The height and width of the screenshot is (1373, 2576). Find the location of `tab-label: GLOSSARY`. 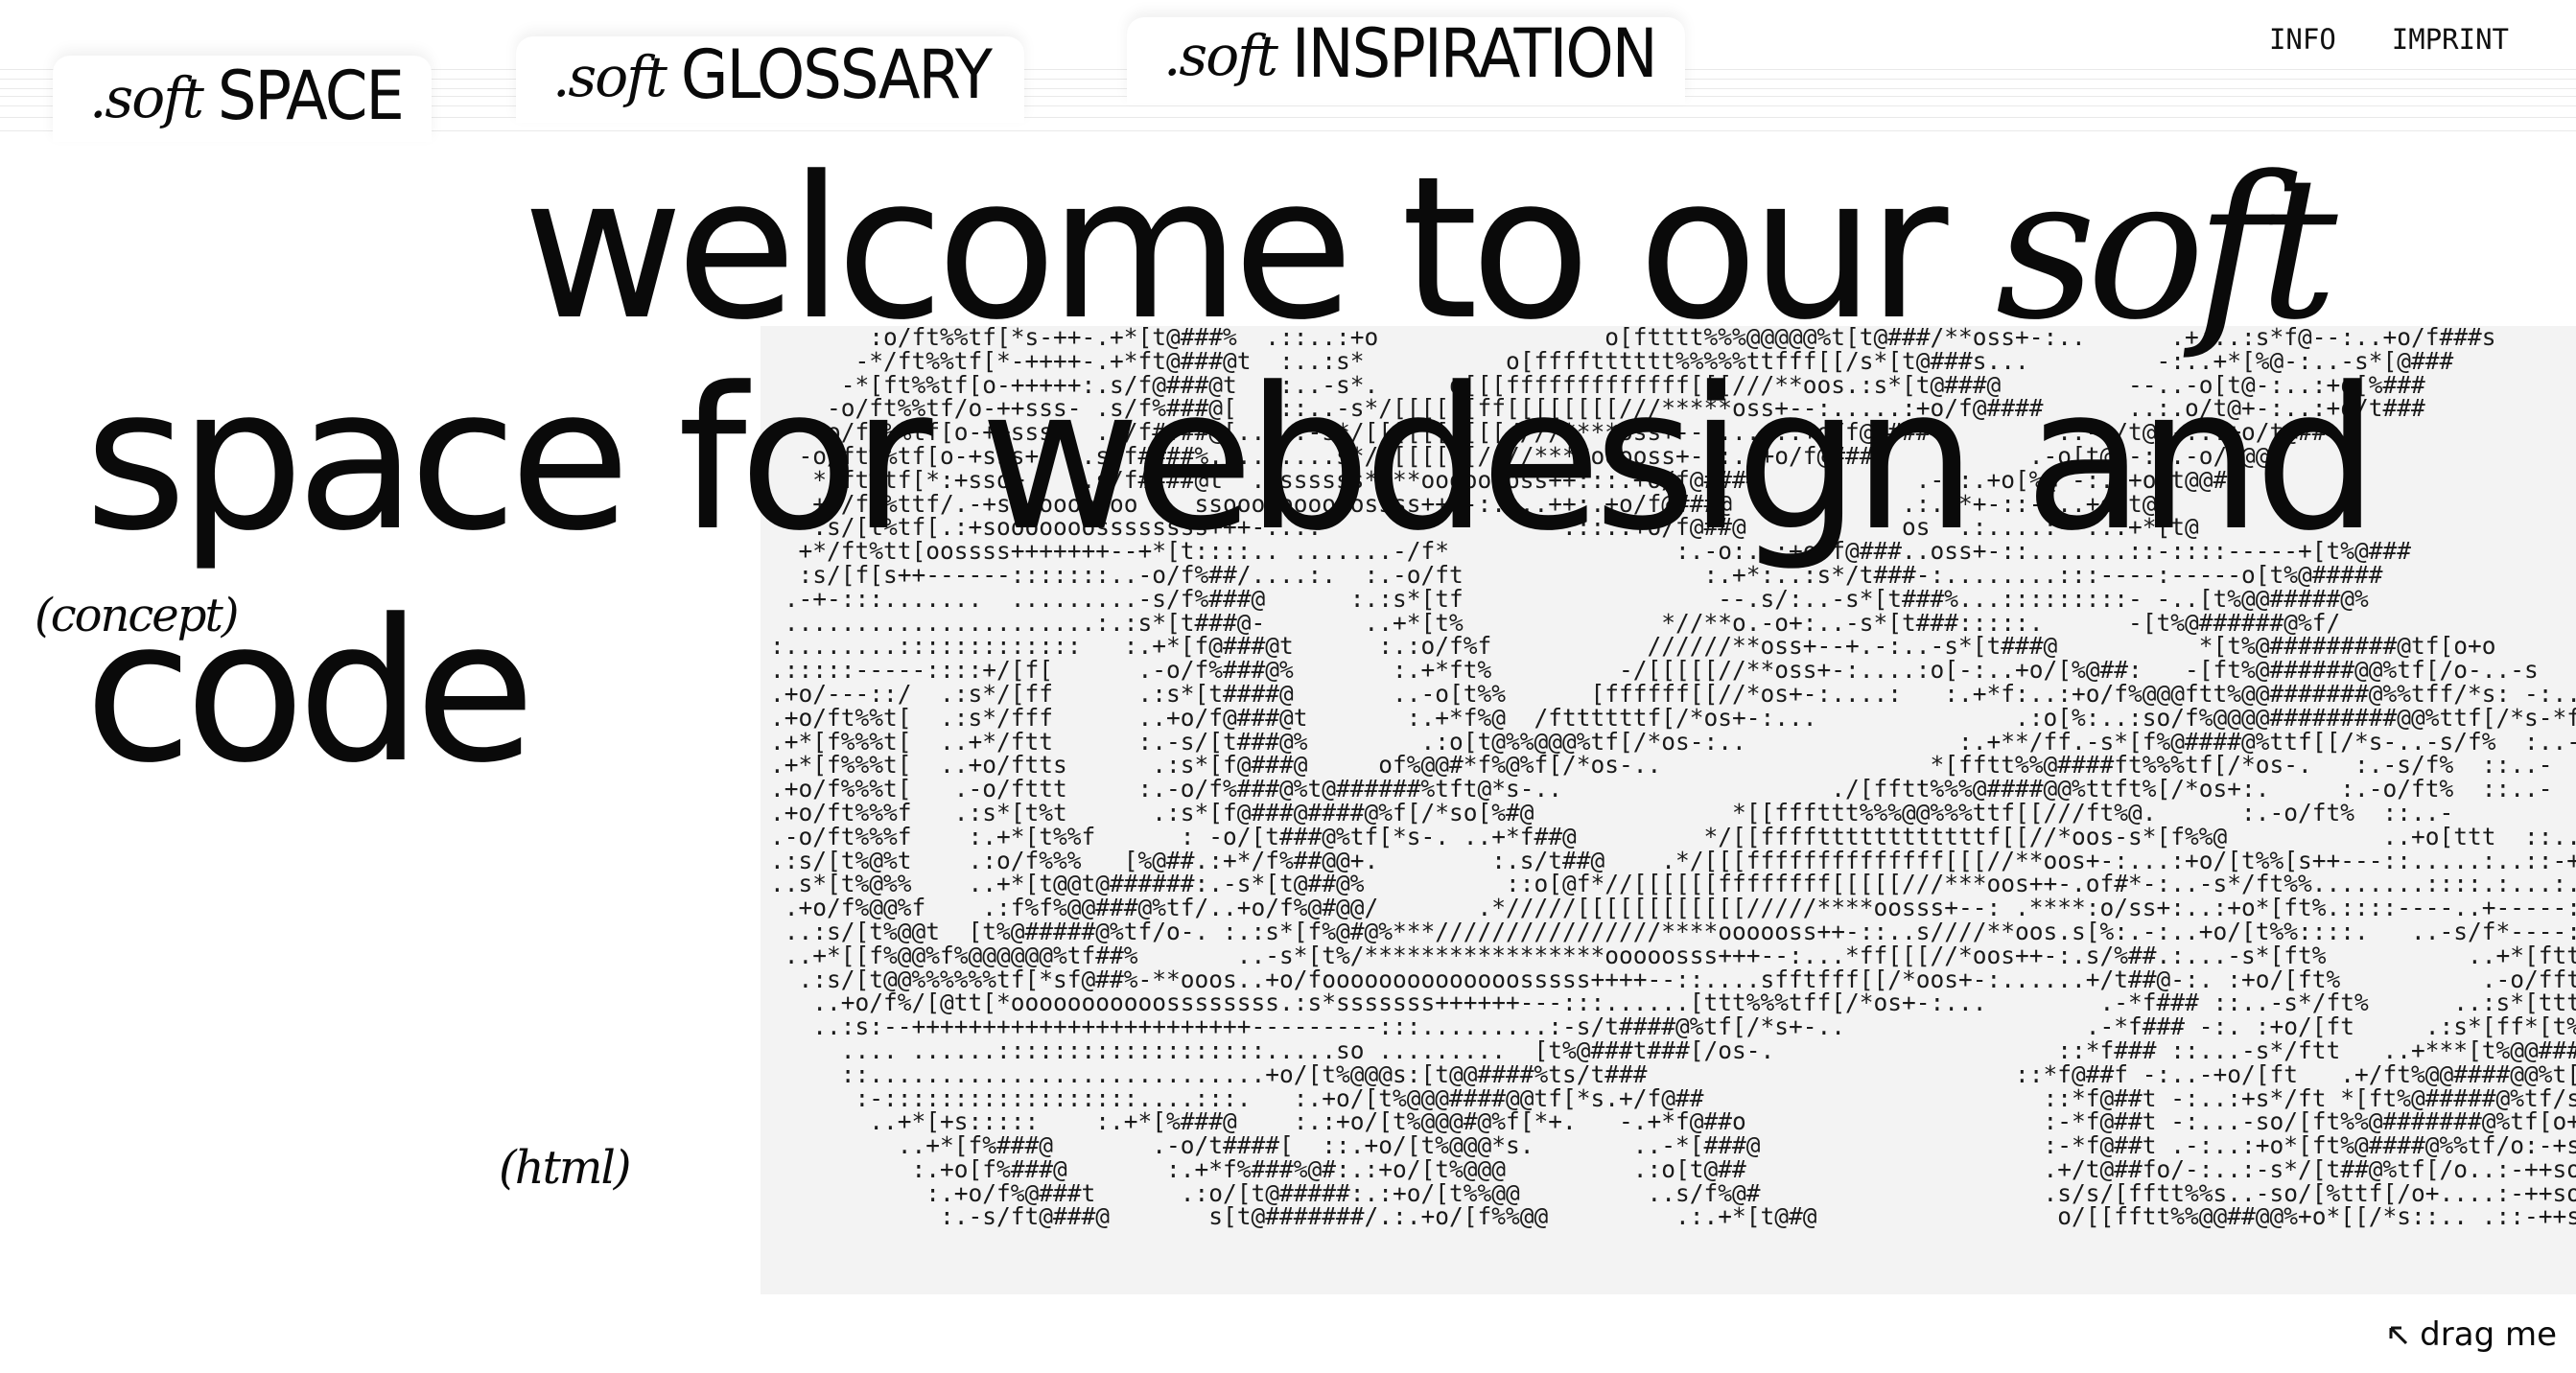

tab-label: GLOSSARY is located at coordinates (836, 75).